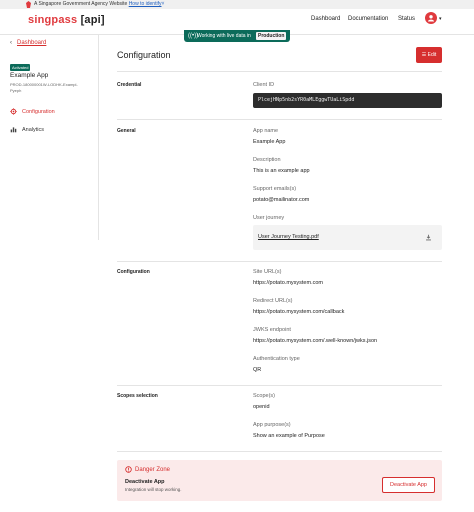 The height and width of the screenshot is (512, 474). I want to click on deactivate-app-button: Deactivate App, so click(408, 485).